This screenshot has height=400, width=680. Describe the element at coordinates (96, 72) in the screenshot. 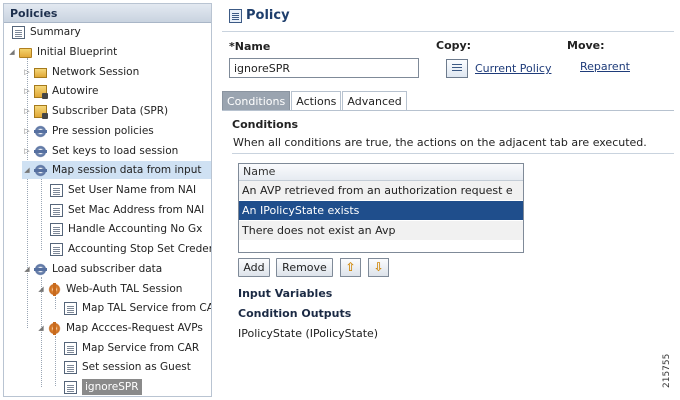

I see `tree-item-label: Network Session` at that location.